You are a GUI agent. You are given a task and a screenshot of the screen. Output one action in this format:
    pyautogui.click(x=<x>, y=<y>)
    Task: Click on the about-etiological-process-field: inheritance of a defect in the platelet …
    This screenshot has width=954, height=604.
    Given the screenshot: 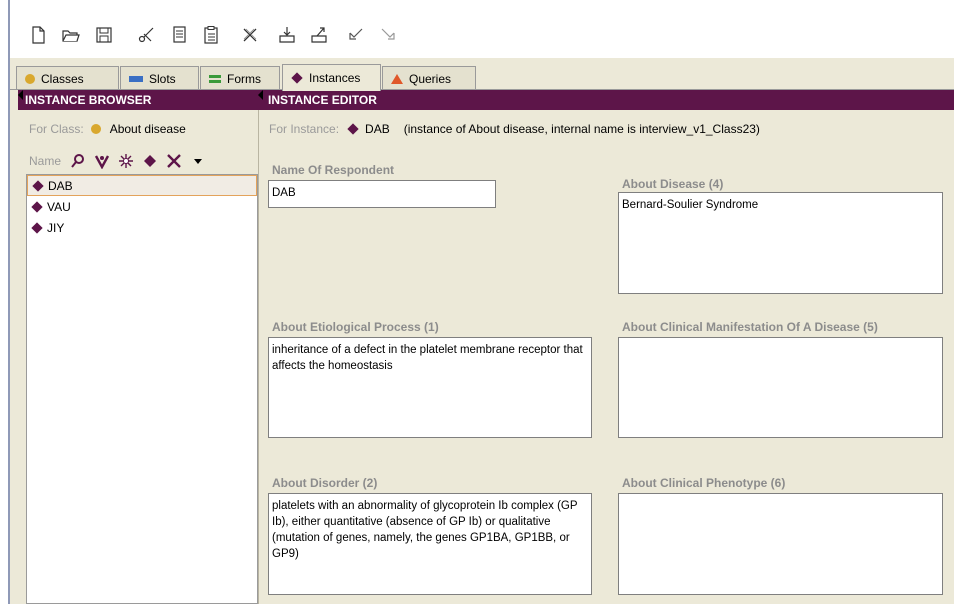 What is the action you would take?
    pyautogui.click(x=430, y=387)
    